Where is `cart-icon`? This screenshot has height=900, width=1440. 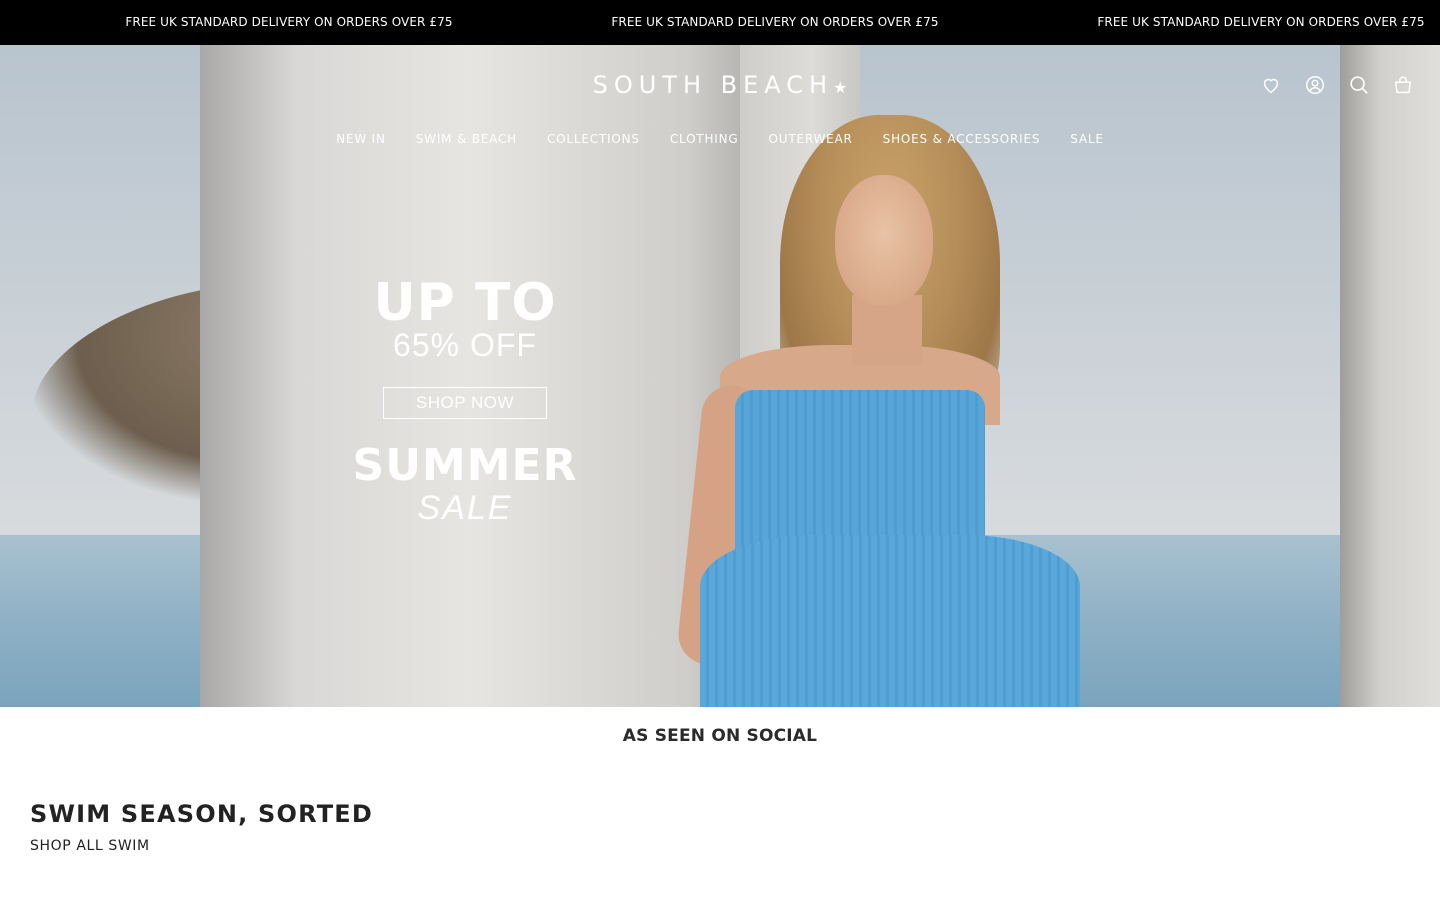 cart-icon is located at coordinates (1403, 85).